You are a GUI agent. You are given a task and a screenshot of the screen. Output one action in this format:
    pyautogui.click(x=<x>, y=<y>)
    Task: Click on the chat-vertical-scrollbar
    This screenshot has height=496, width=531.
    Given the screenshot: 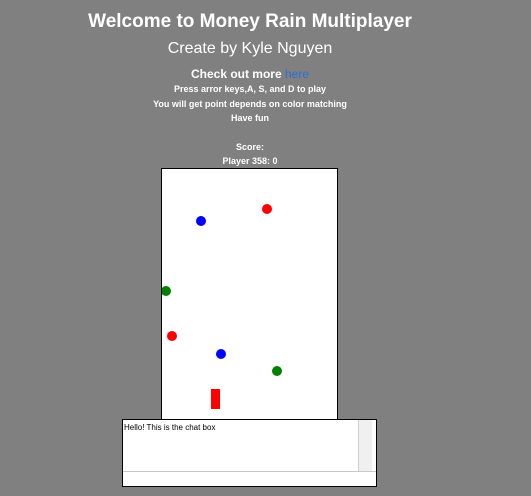 What is the action you would take?
    pyautogui.click(x=365, y=445)
    